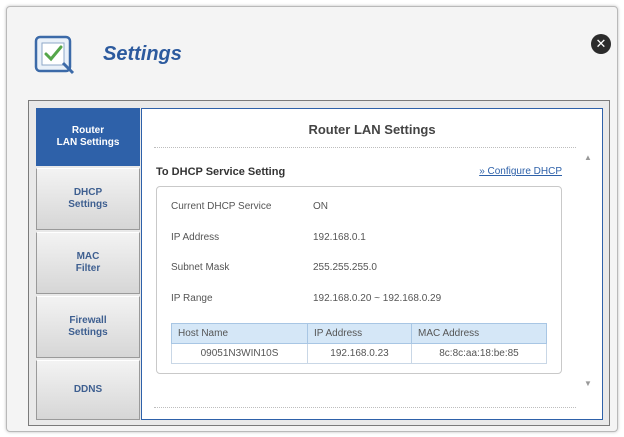 The width and height of the screenshot is (624, 437). What do you see at coordinates (88, 137) in the screenshot?
I see `sidebar-item-router-lan-settings: Router LAN Settings` at bounding box center [88, 137].